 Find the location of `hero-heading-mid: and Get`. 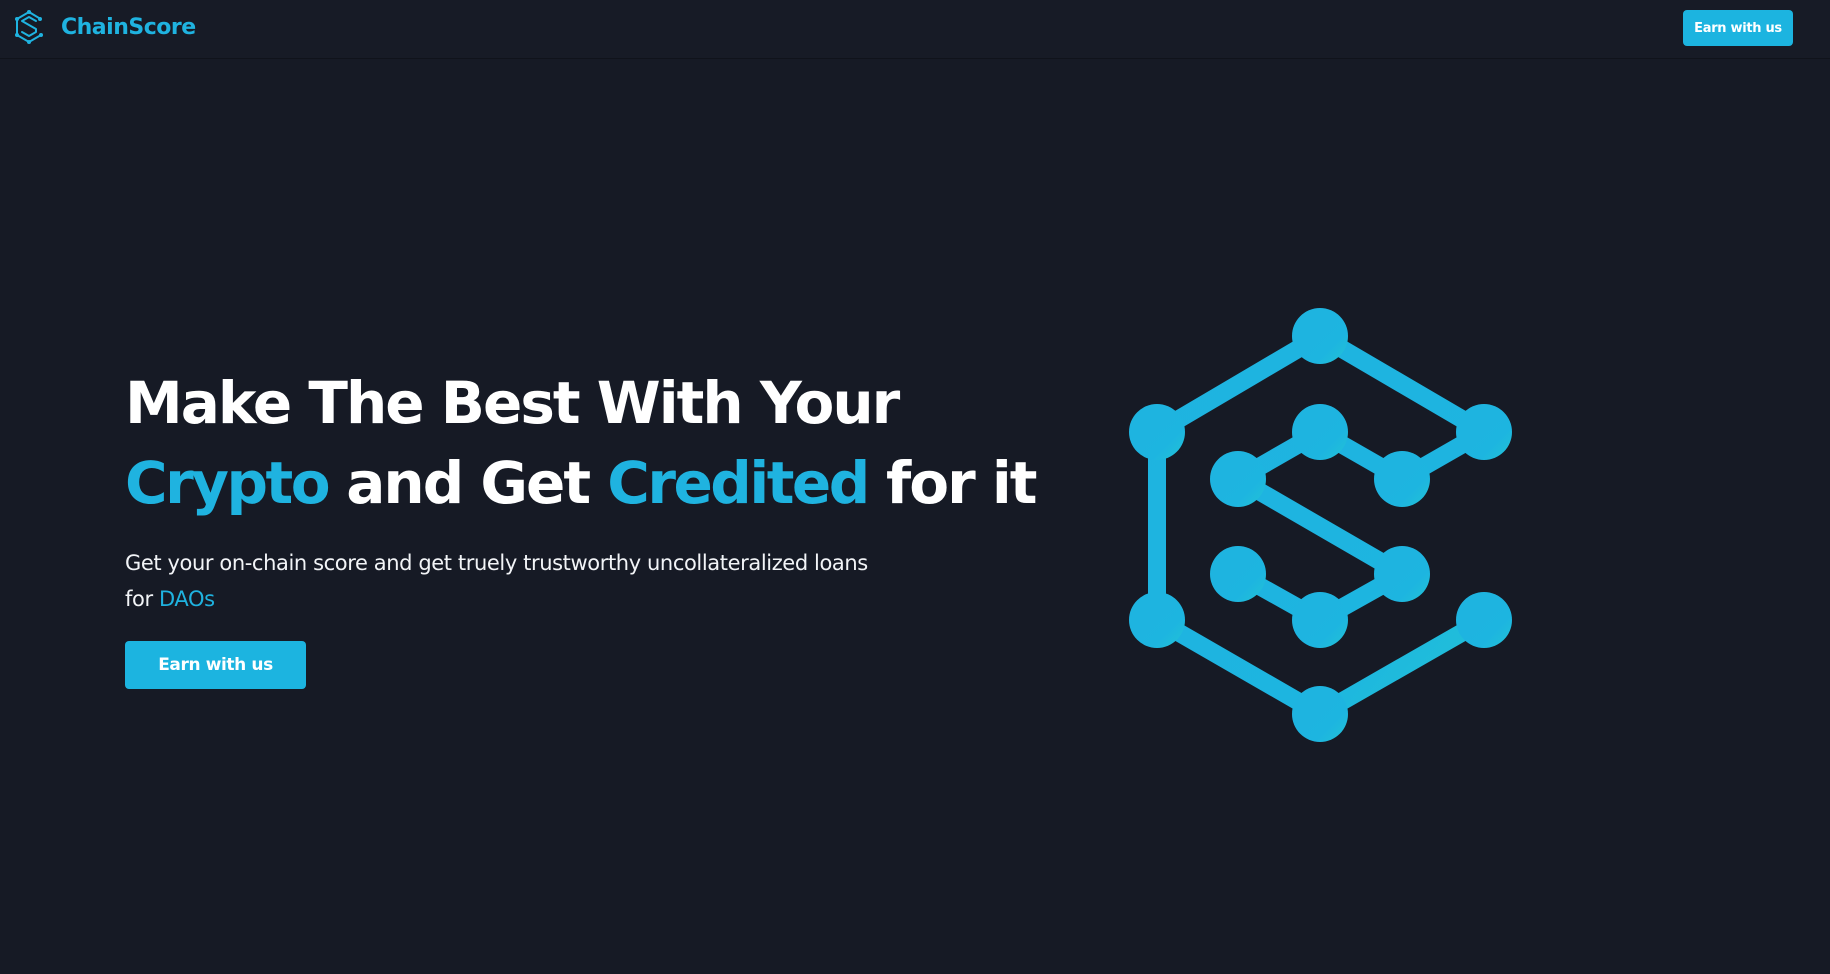

hero-heading-mid: and Get is located at coordinates (468, 483).